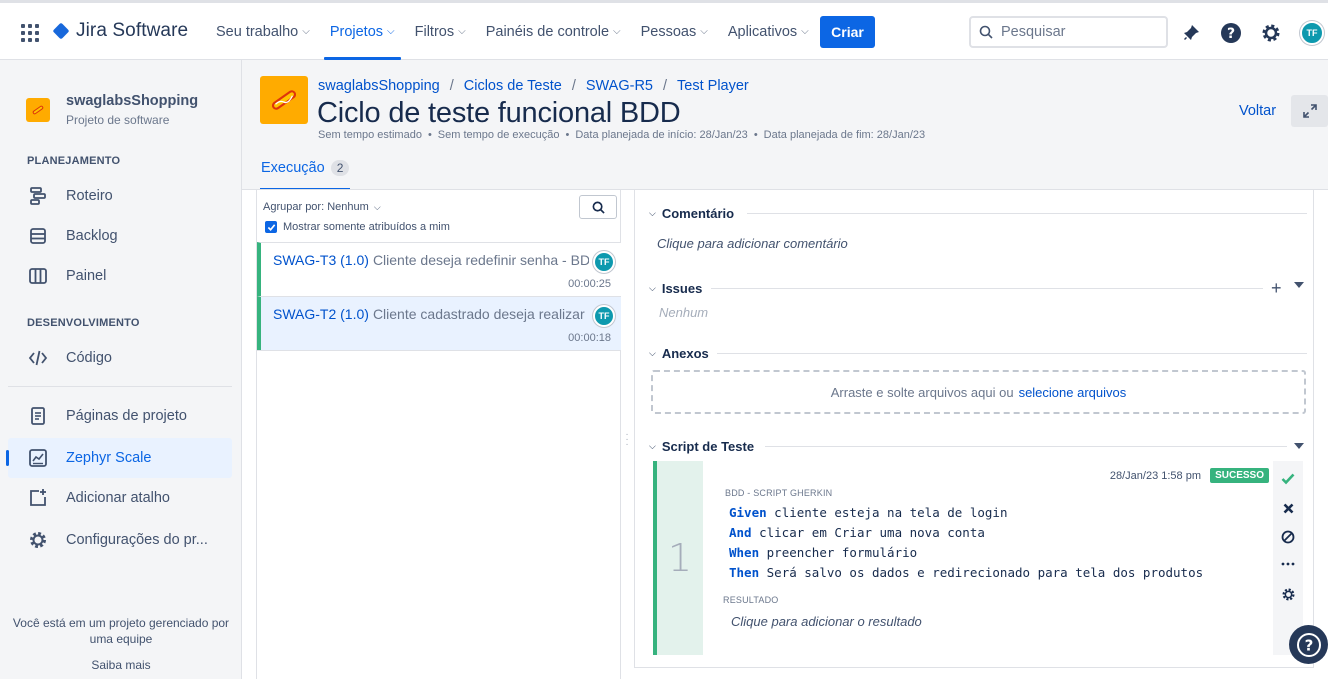 This screenshot has width=1328, height=679. Describe the element at coordinates (322, 207) in the screenshot. I see `group-by-dropdown: Agrupar por: Nenhum ⌵` at that location.